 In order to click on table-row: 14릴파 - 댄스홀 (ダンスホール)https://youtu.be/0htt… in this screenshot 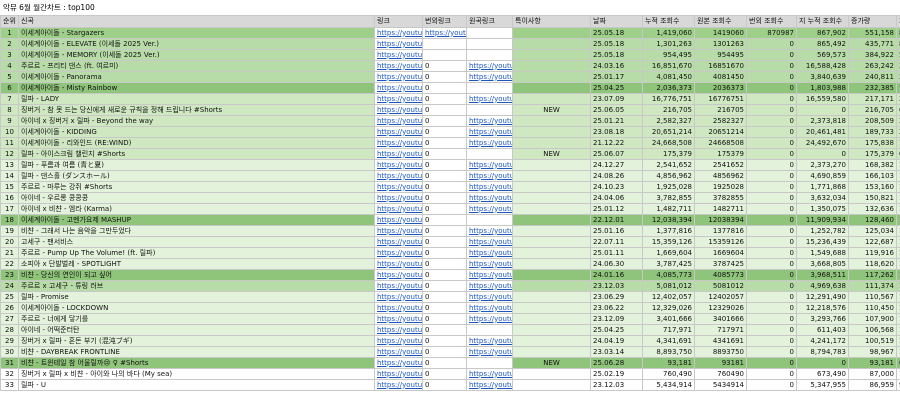, I will do `click(450, 176)`.